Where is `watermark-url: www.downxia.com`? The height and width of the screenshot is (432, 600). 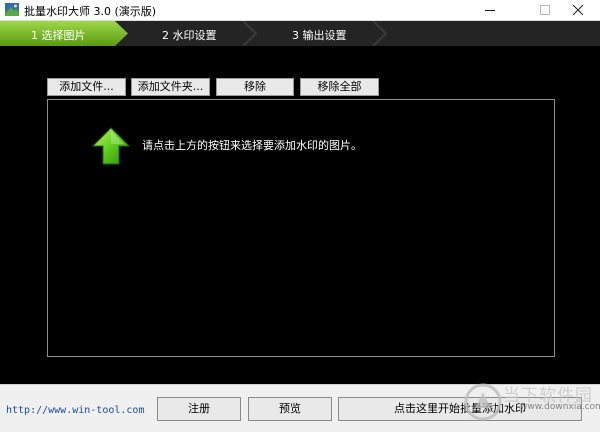
watermark-url: www.downxia.com is located at coordinates (560, 407).